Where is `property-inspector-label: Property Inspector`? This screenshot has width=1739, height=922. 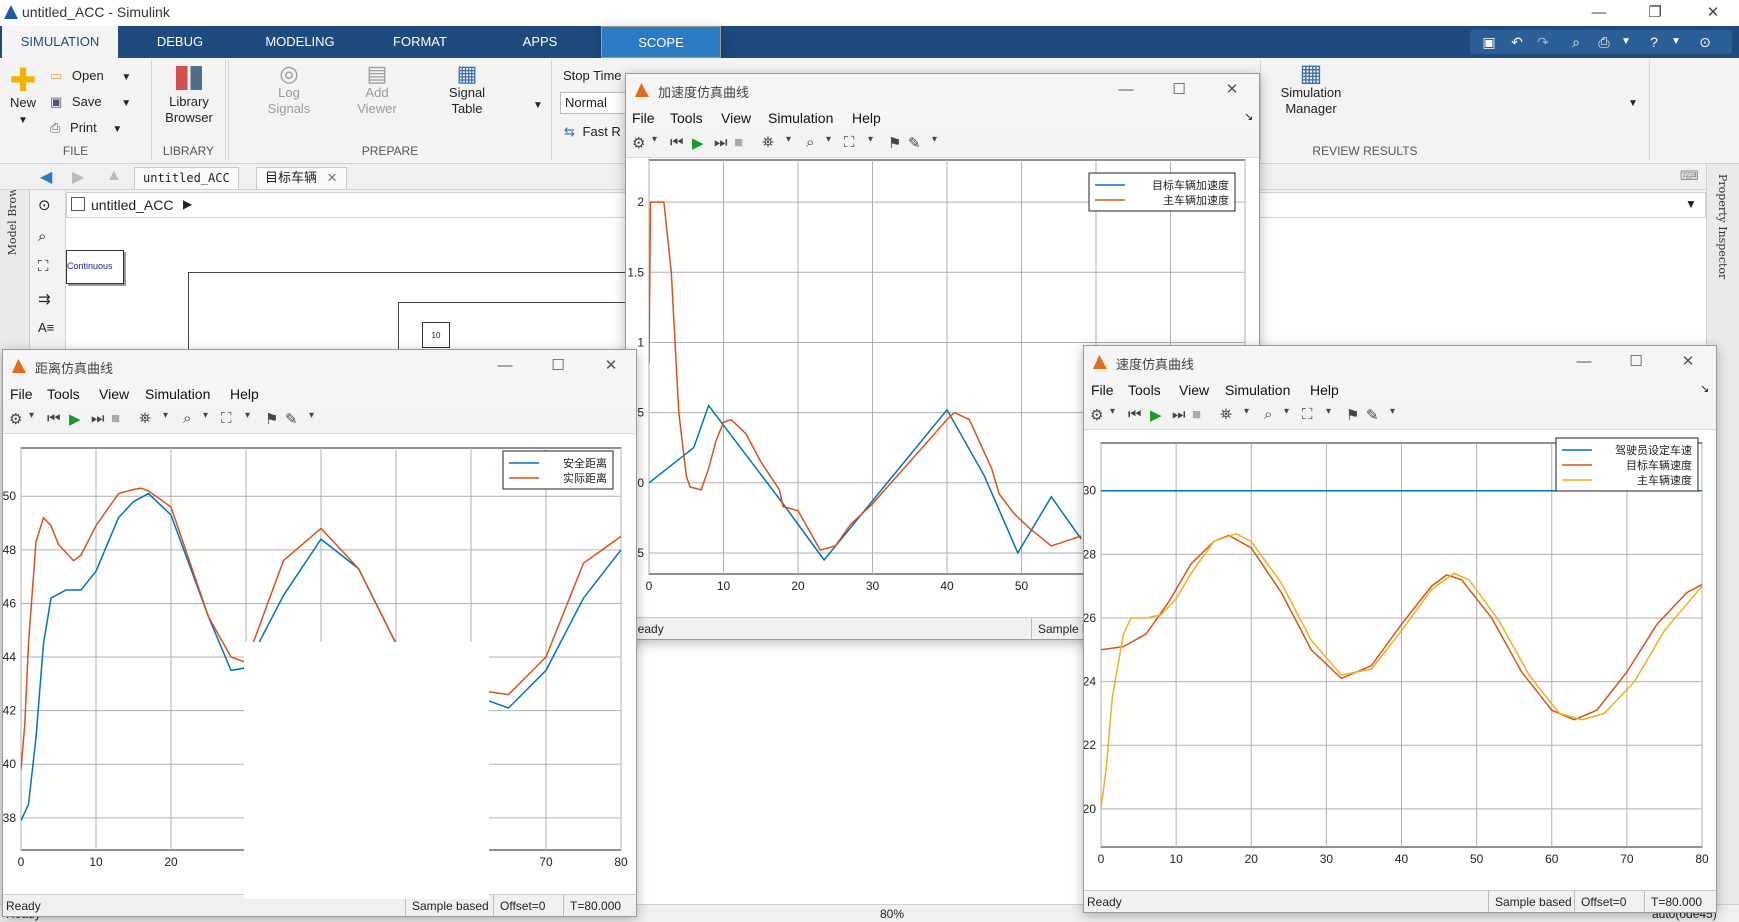 property-inspector-label: Property Inspector is located at coordinates (1722, 226).